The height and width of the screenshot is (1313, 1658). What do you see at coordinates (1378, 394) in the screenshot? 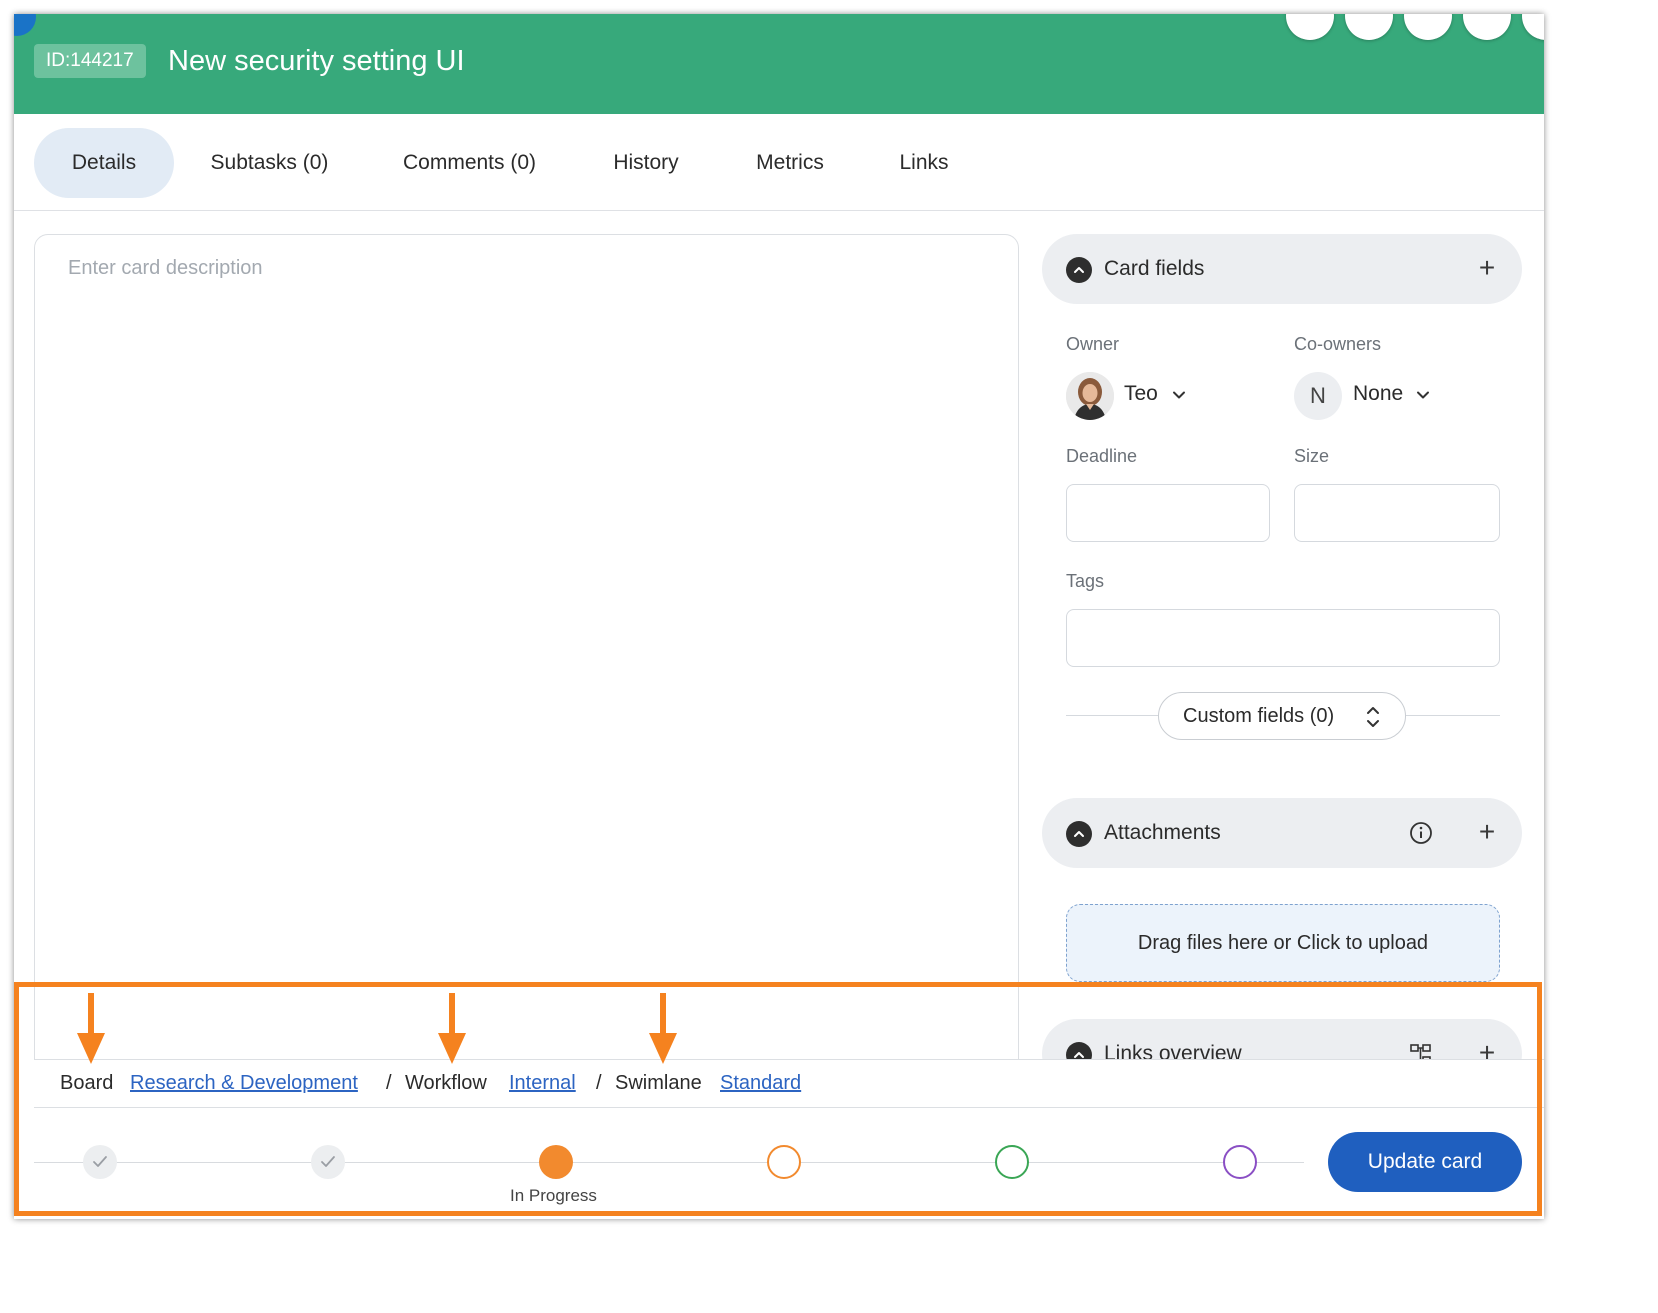
I see `co-owner-name: None` at bounding box center [1378, 394].